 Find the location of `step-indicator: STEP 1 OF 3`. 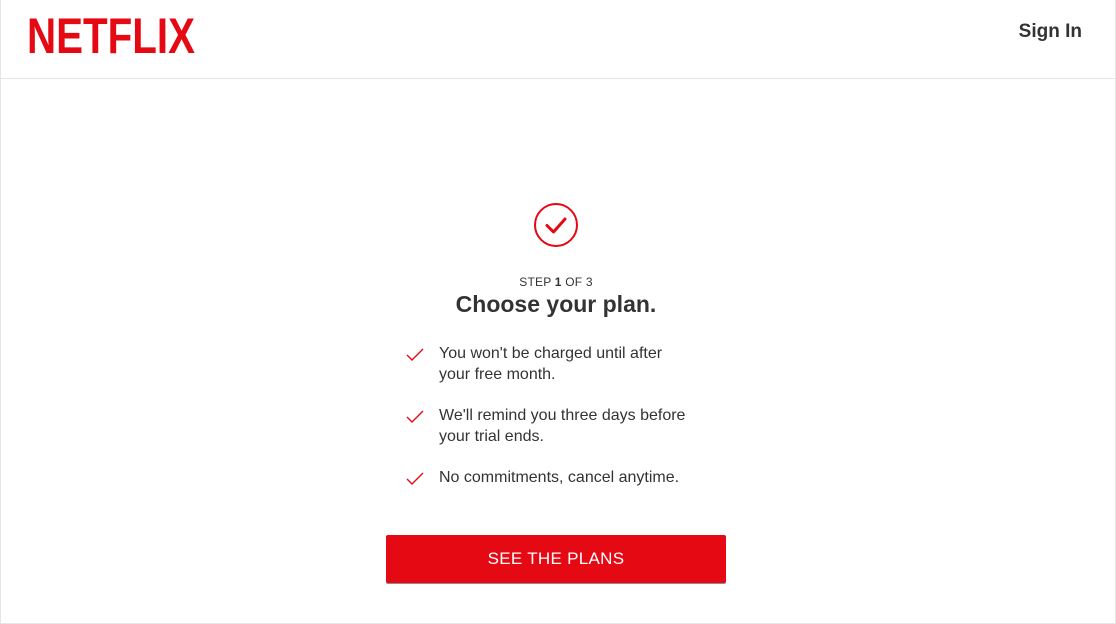

step-indicator: STEP 1 OF 3 is located at coordinates (556, 282).